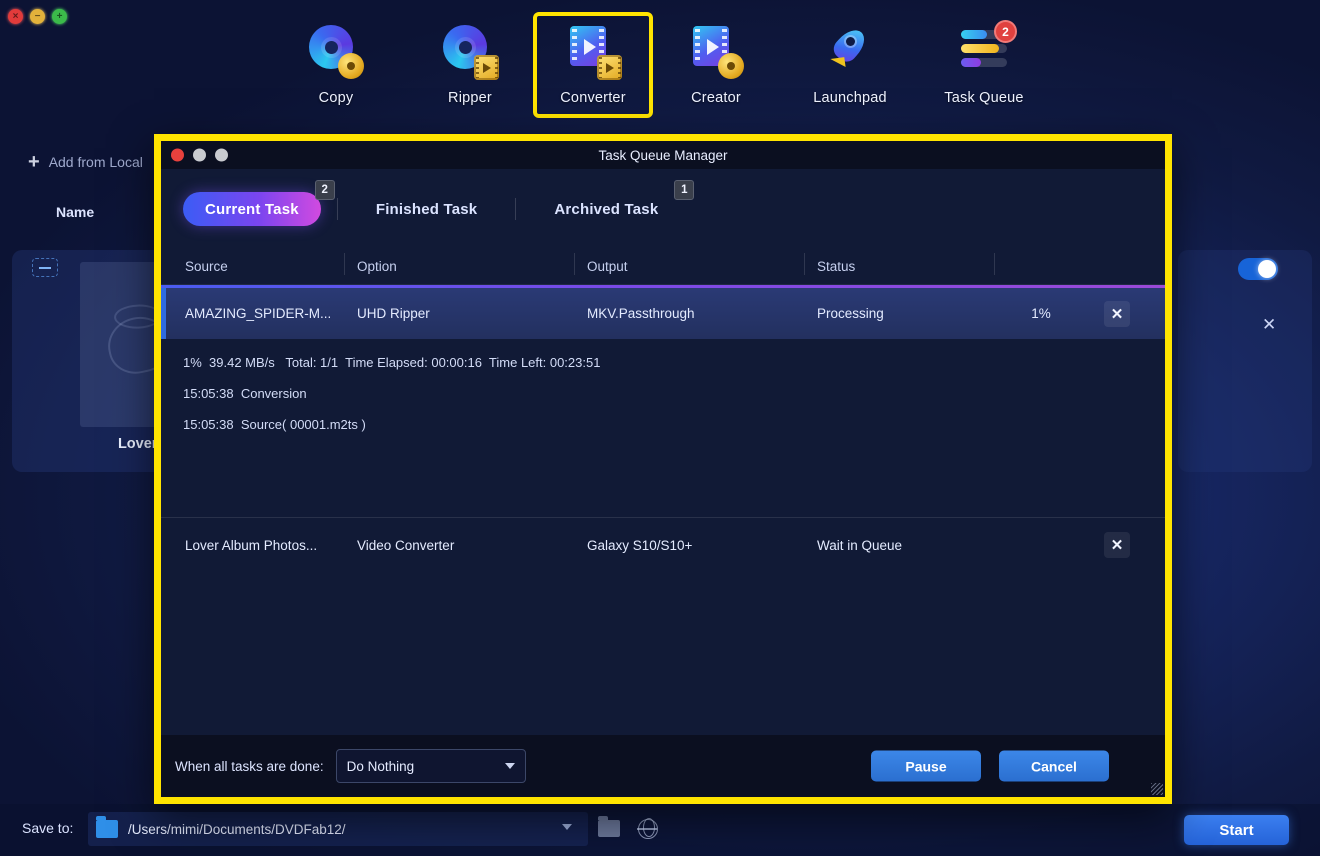  Describe the element at coordinates (647, 828) in the screenshot. I see `globe-icon` at that location.